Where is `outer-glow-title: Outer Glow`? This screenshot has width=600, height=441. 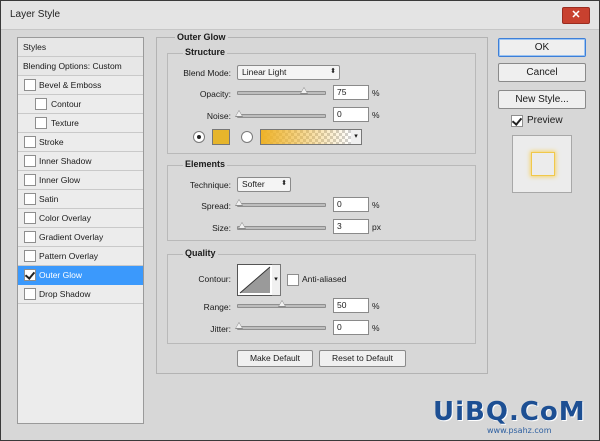 outer-glow-title: Outer Glow is located at coordinates (201, 37).